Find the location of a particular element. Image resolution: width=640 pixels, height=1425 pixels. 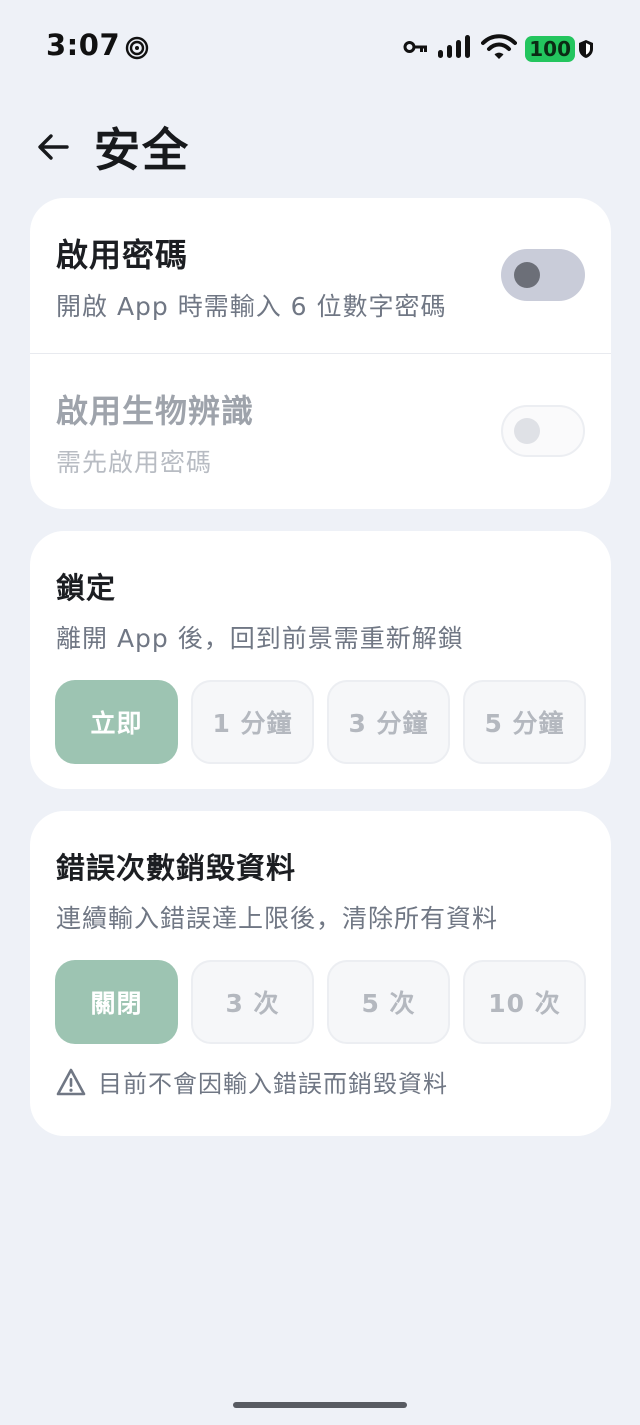

passcode-row: 啟用密碼 開啟 App 時需輸入 6 位數字密碼 is located at coordinates (320, 275).